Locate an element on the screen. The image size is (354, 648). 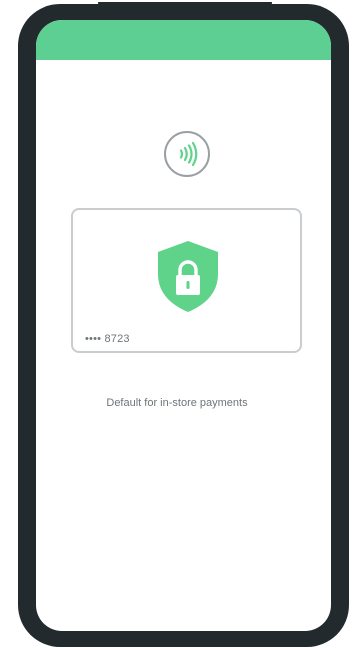
card-number: •••• 8723 is located at coordinates (107, 339).